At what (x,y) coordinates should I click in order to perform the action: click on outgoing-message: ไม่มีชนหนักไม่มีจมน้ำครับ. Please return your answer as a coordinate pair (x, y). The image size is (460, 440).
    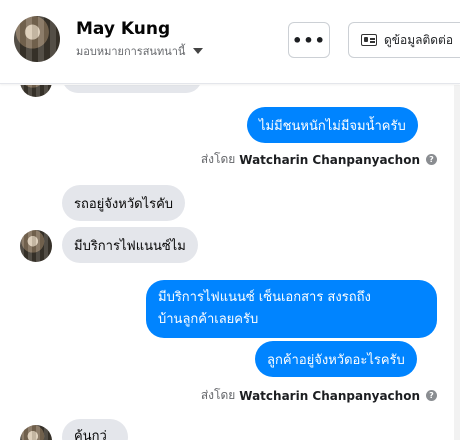
    Looking at the image, I should click on (332, 125).